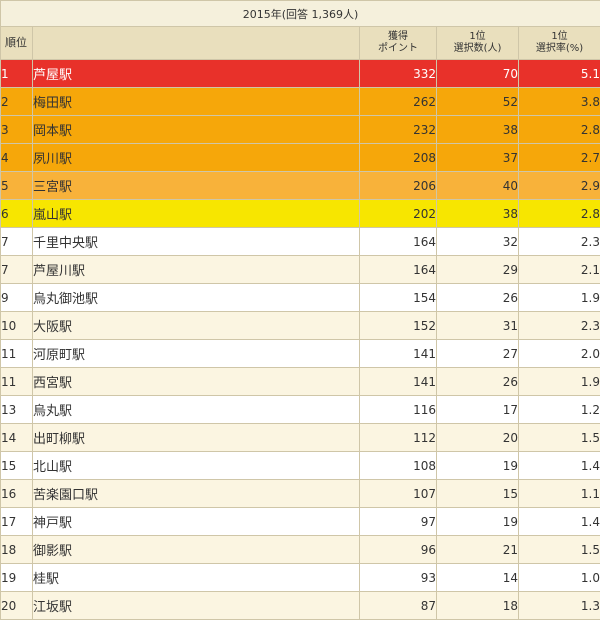 This screenshot has height=620, width=600. What do you see at coordinates (398, 102) in the screenshot?
I see `points-cell: 262` at bounding box center [398, 102].